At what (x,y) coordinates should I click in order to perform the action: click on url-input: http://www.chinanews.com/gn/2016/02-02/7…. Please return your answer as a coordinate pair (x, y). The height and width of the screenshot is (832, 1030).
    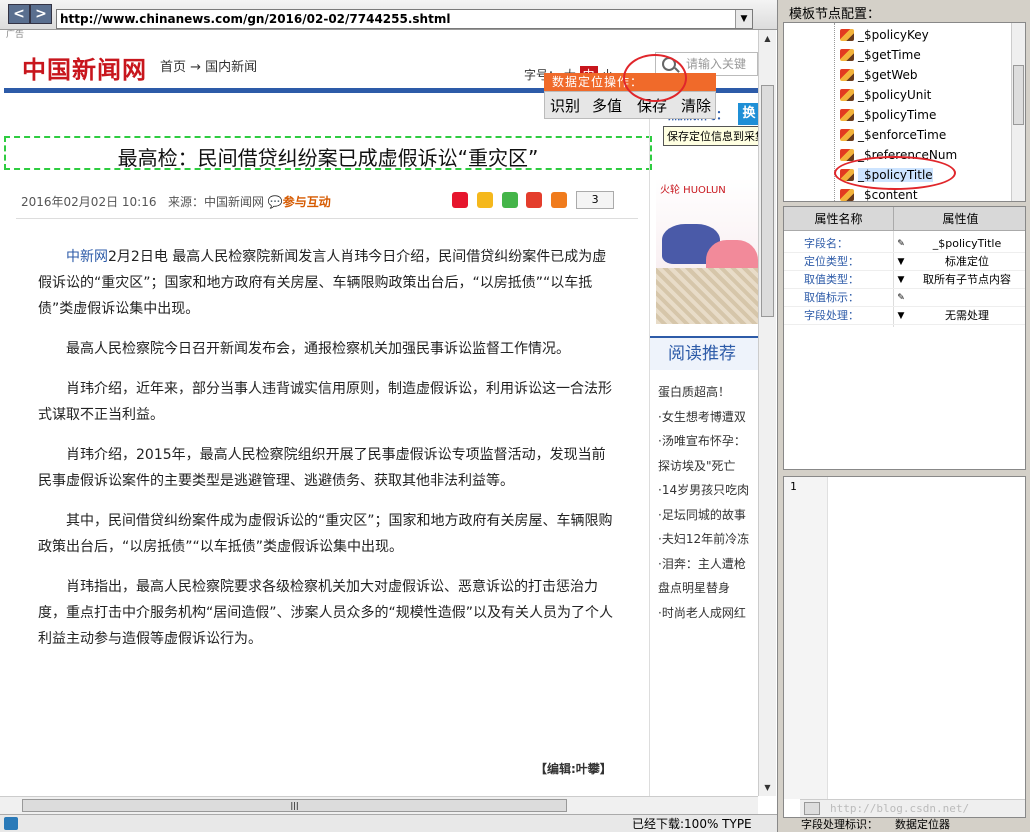
    Looking at the image, I should click on (404, 19).